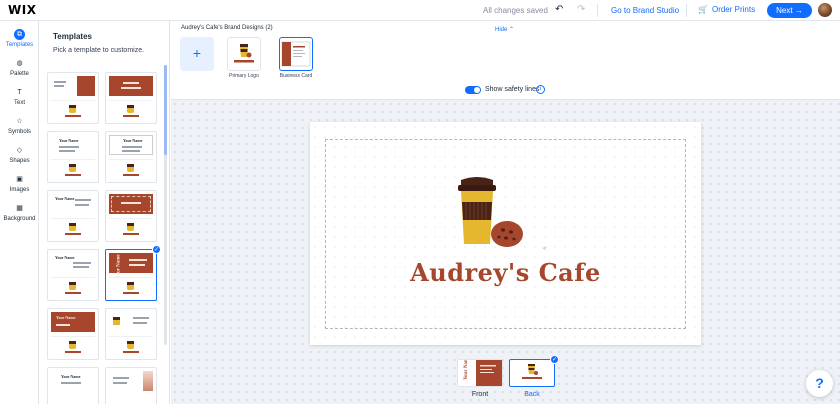 This screenshot has height=404, width=840. I want to click on logo-preview, so click(244, 53).